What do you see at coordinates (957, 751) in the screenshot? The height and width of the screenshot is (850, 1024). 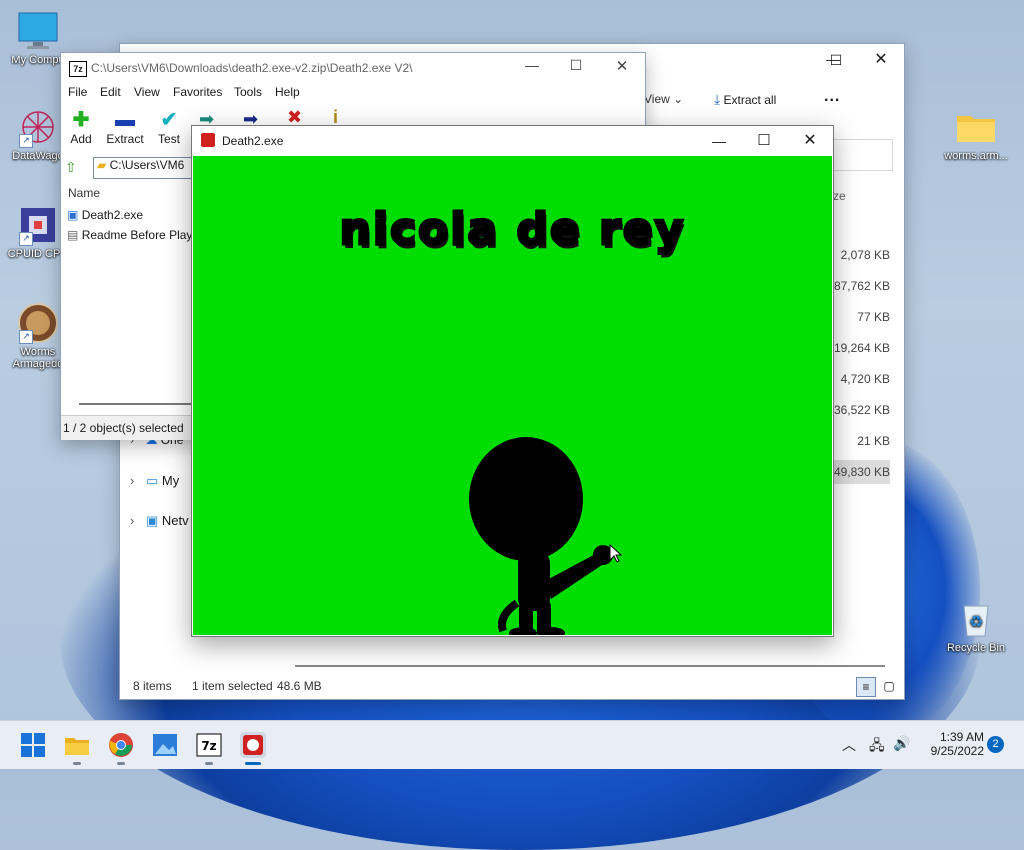 I see `clock-date: 9/25/2022` at bounding box center [957, 751].